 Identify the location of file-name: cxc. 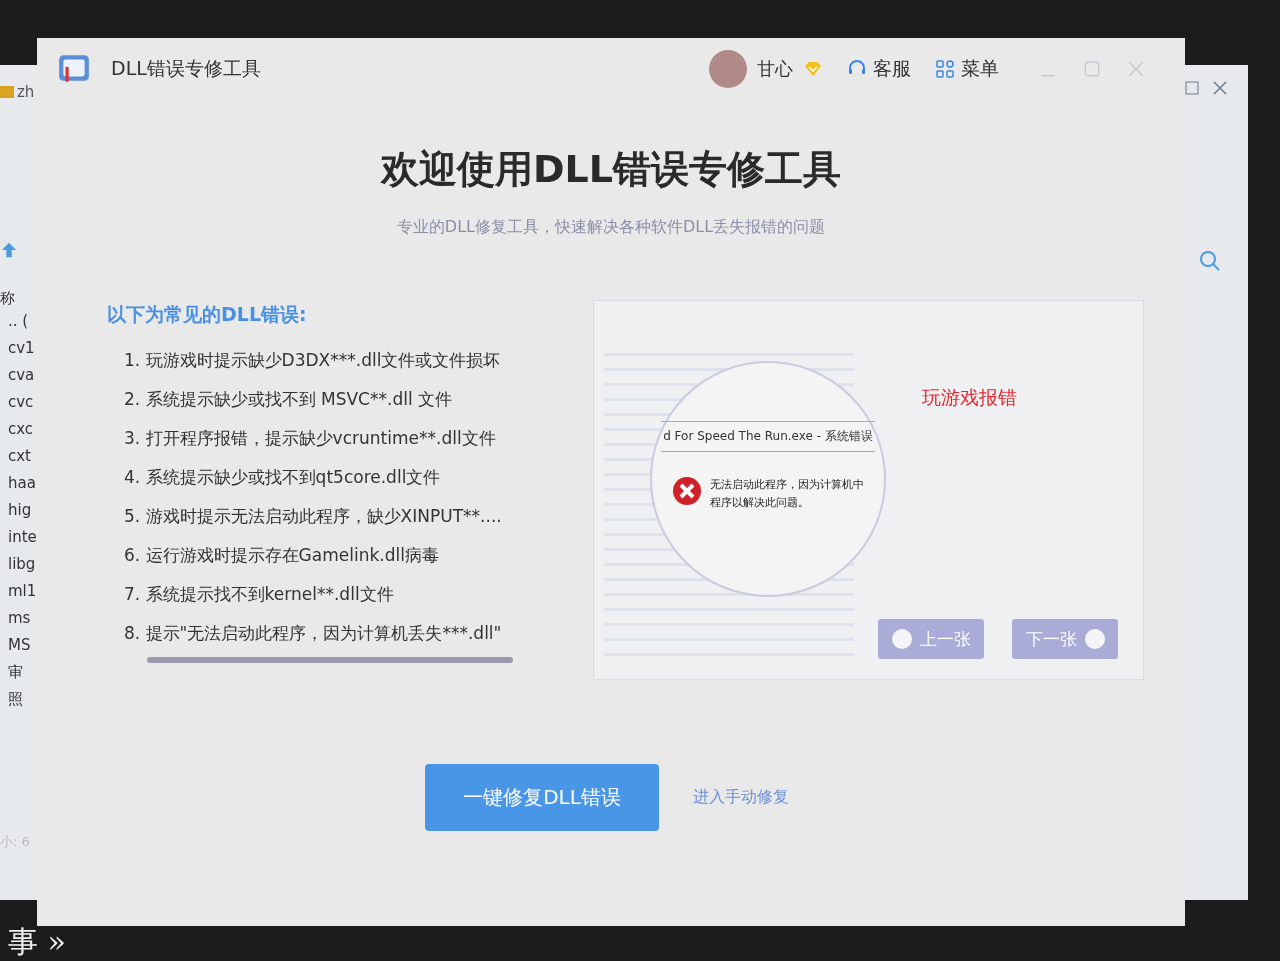
(17, 429).